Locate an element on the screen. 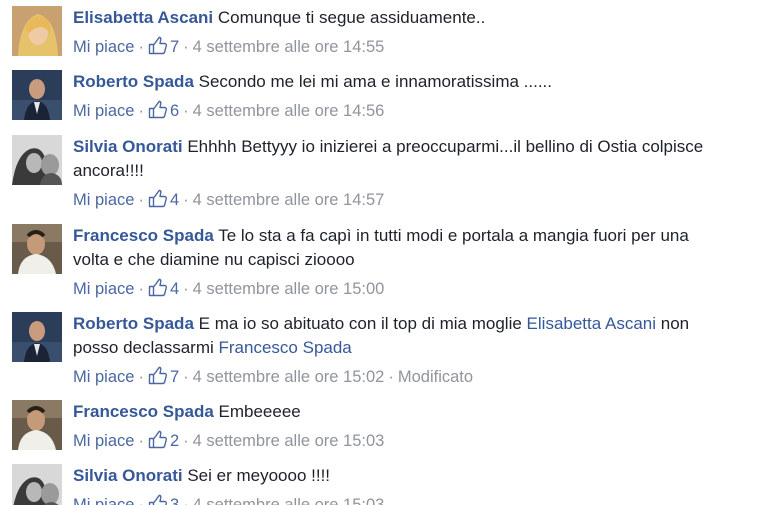 The image size is (767, 505). mention-link: Elisabetta Ascani is located at coordinates (591, 323).